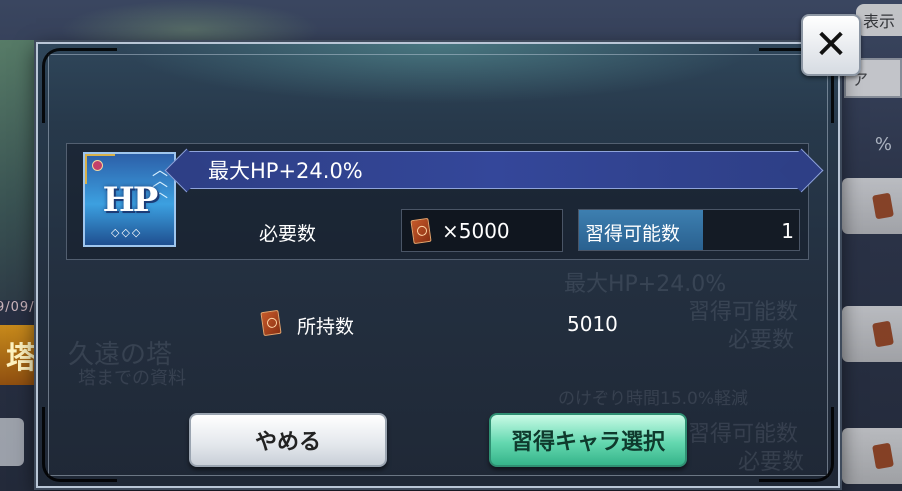 Image resolution: width=902 pixels, height=491 pixels. Describe the element at coordinates (787, 231) in the screenshot. I see `learnable-count-value: 1` at that location.